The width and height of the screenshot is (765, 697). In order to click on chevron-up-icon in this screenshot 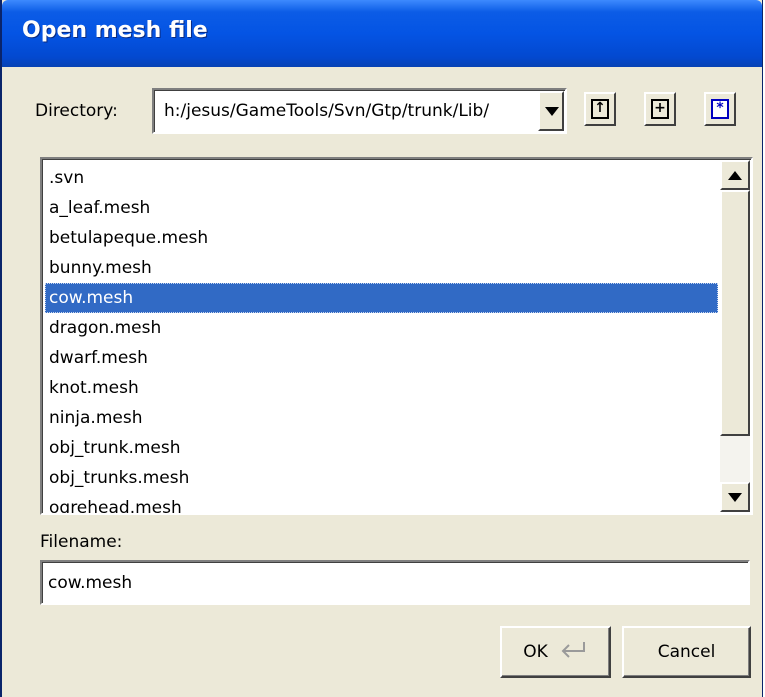, I will do `click(735, 175)`.